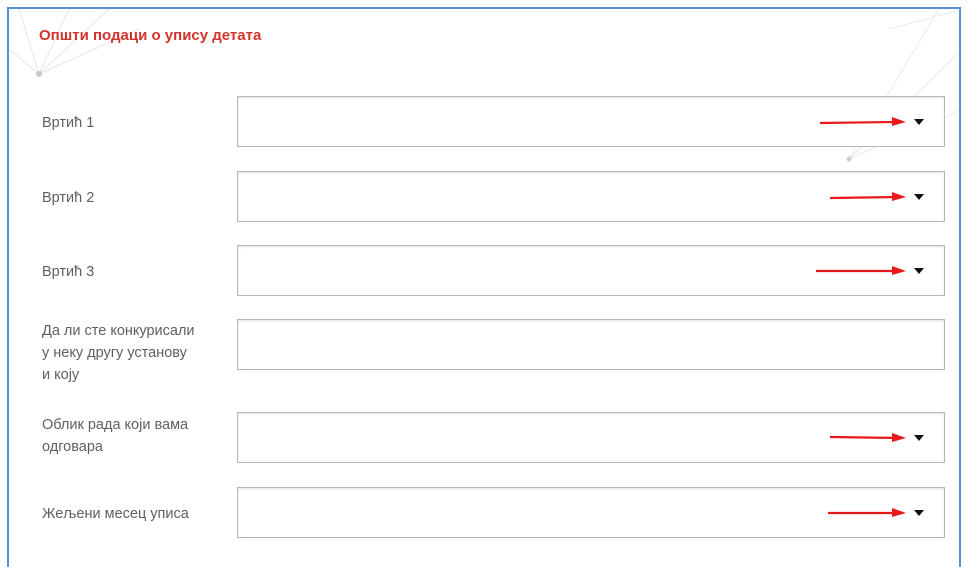 The height and width of the screenshot is (567, 969). Describe the element at coordinates (591, 344) in the screenshot. I see `input-other-institution` at that location.